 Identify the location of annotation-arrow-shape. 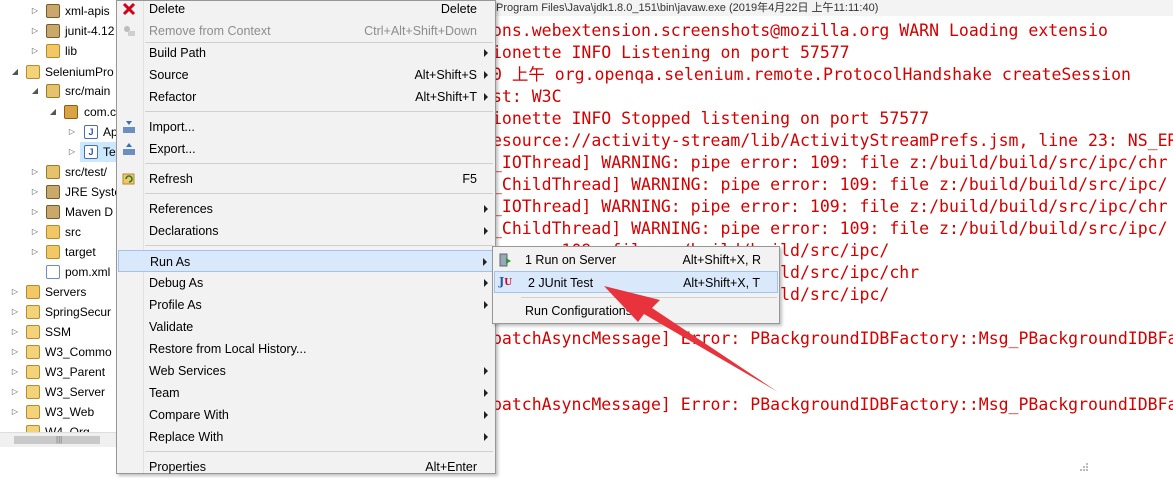
(691, 339).